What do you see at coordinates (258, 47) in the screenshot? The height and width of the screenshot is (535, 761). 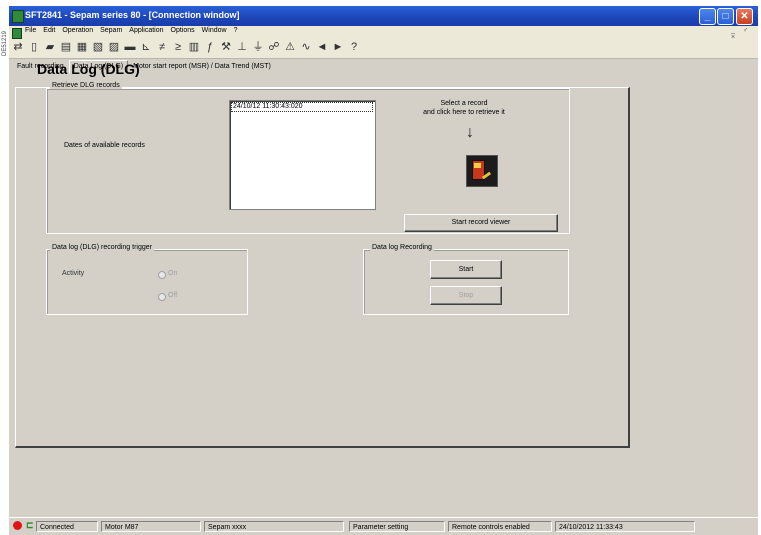 I see `ground-icon: ⏚` at bounding box center [258, 47].